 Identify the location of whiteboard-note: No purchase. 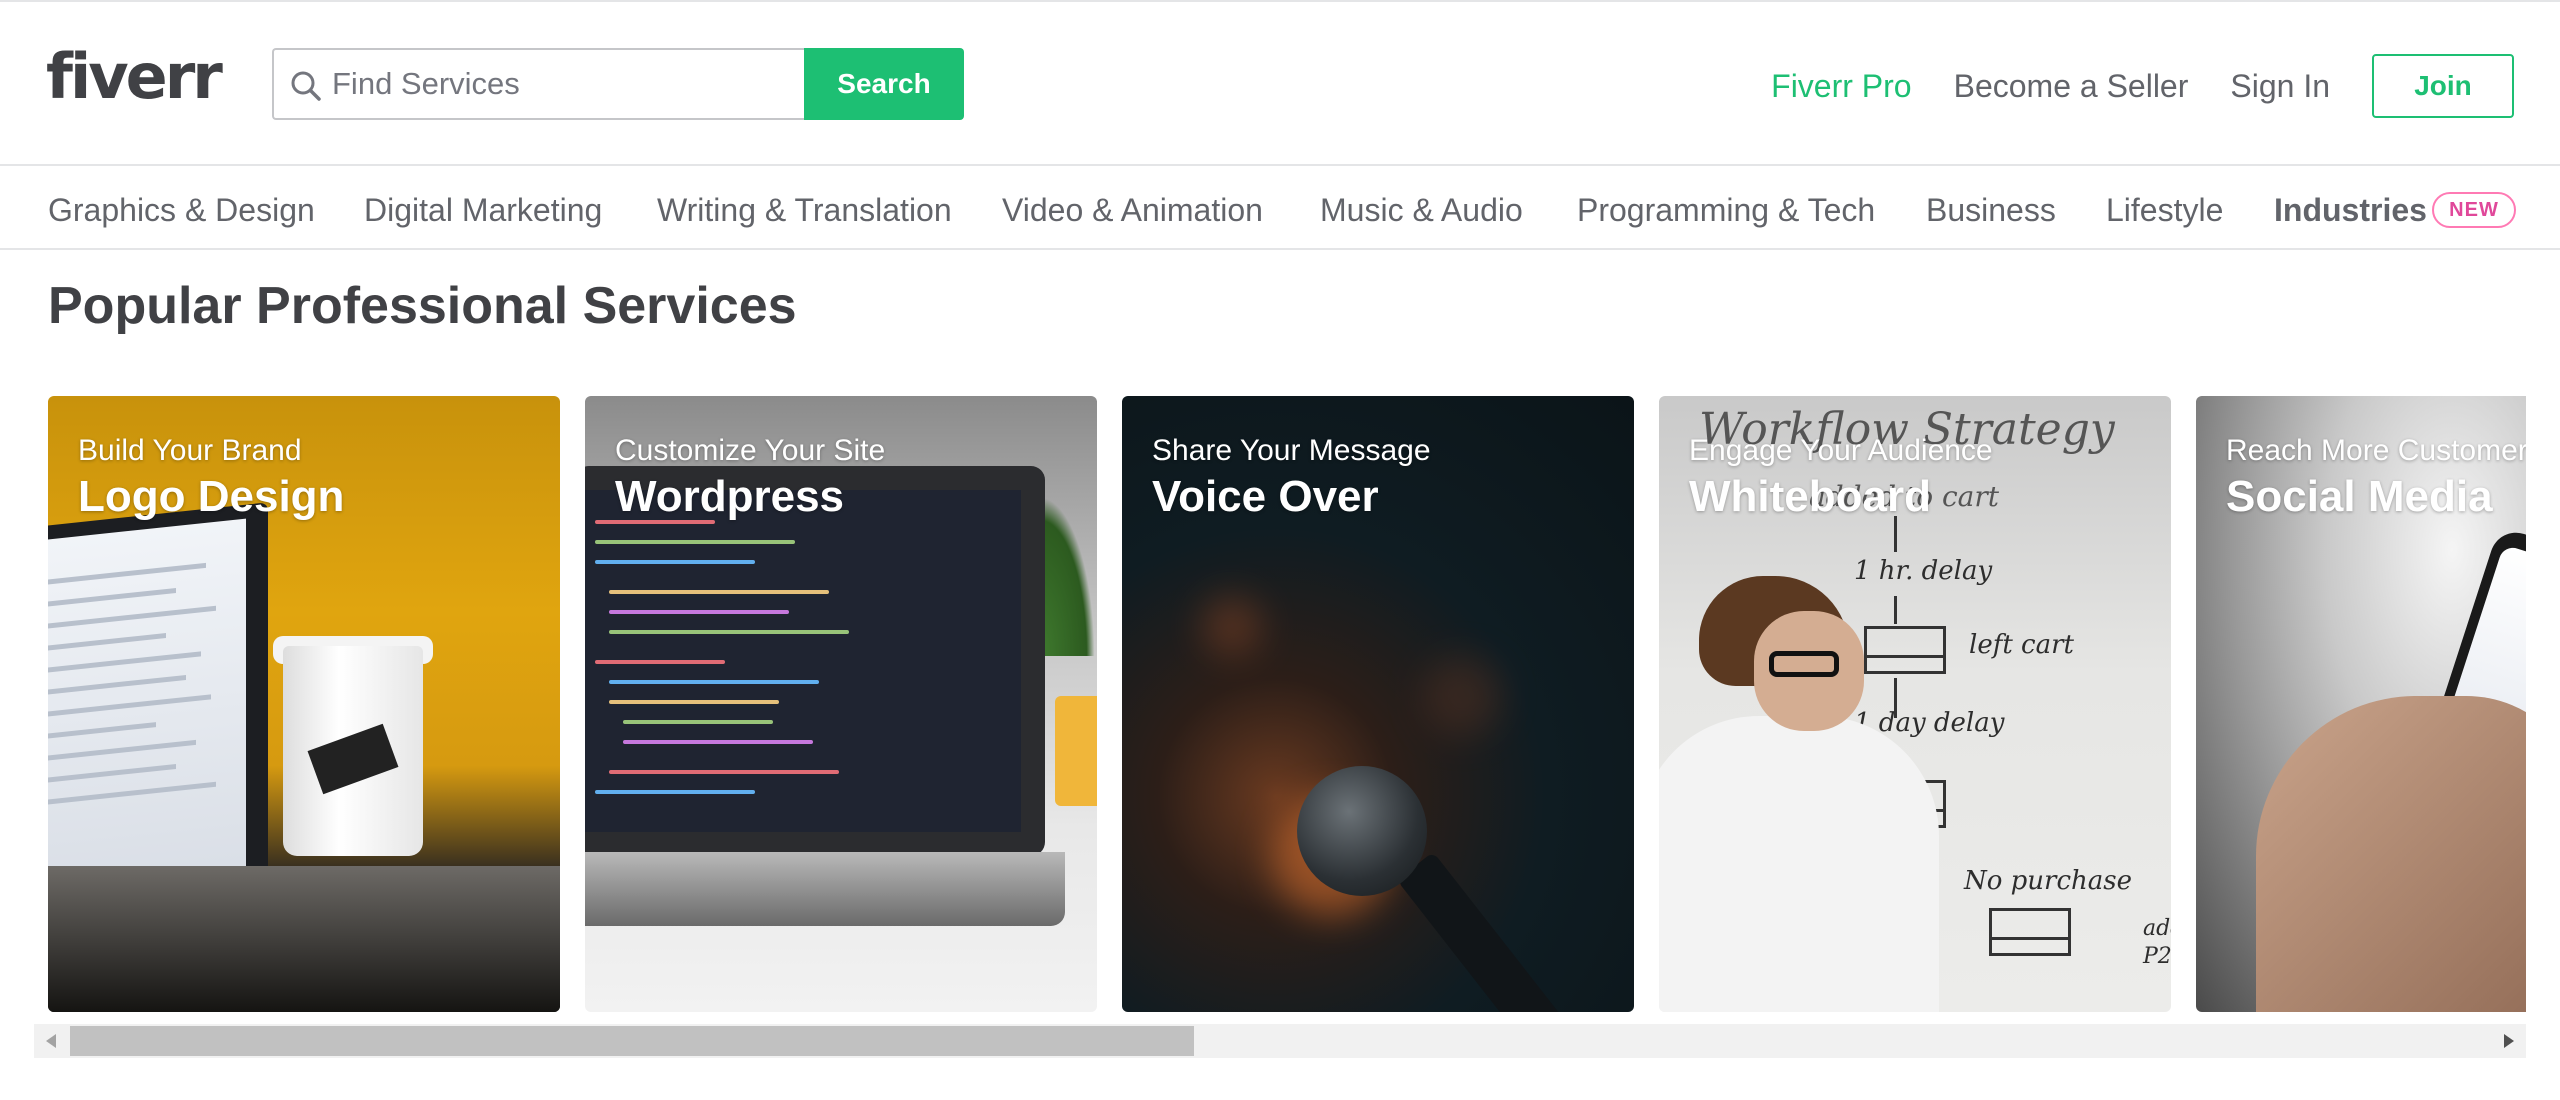
(2048, 881).